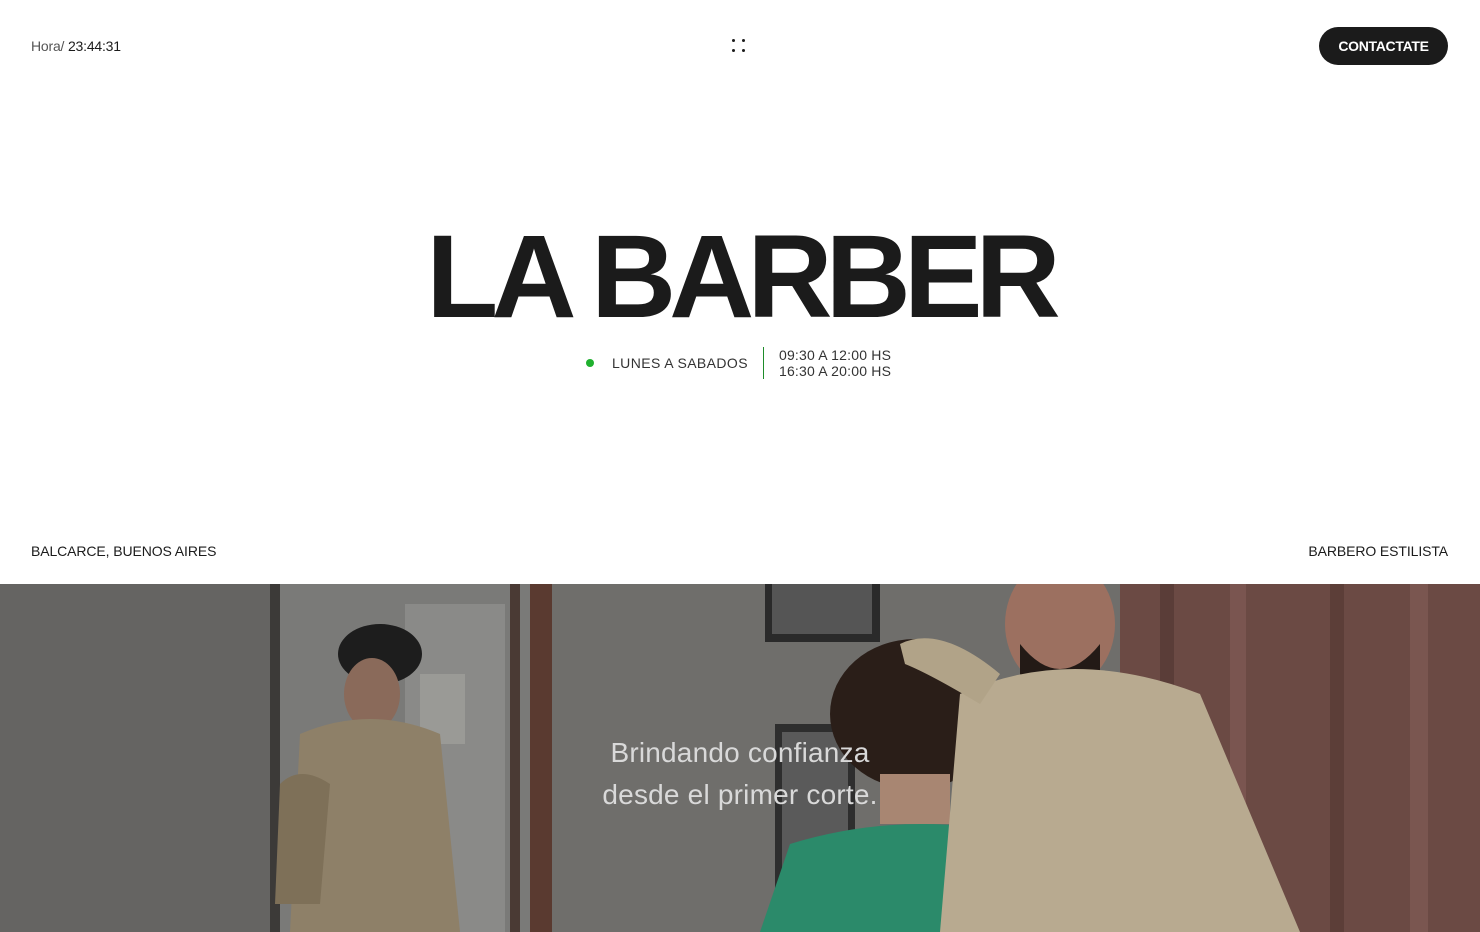 This screenshot has width=1480, height=932. What do you see at coordinates (590, 363) in the screenshot?
I see `open-status-dot` at bounding box center [590, 363].